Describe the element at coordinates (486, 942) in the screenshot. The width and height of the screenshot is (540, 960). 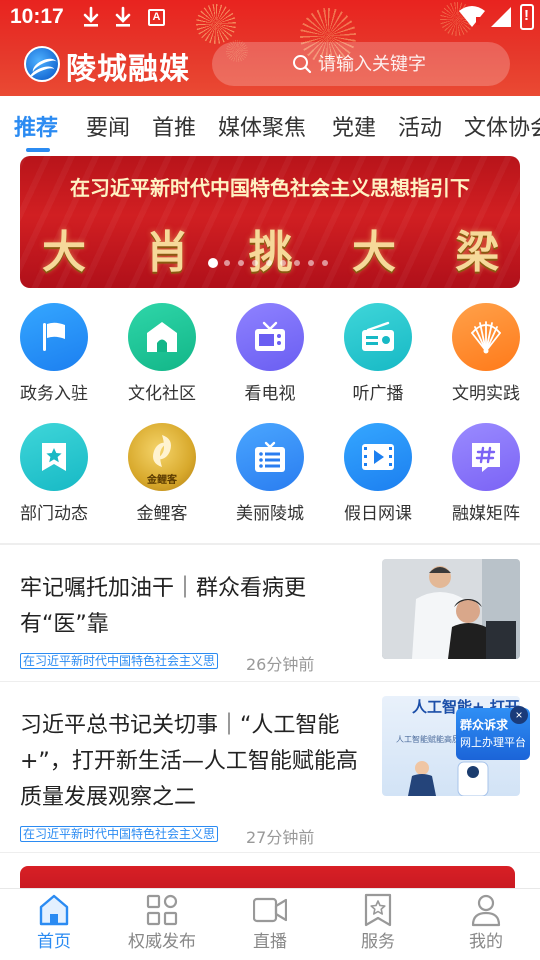
I see `nav-label: 我的` at that location.